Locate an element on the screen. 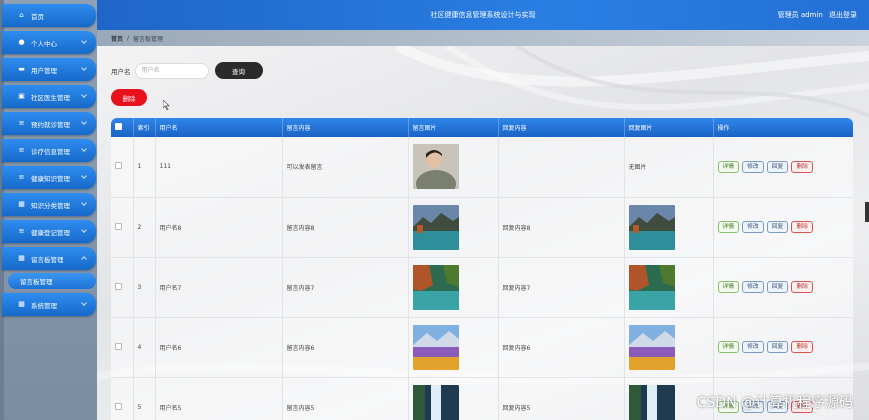  row-index: 2 is located at coordinates (144, 227).